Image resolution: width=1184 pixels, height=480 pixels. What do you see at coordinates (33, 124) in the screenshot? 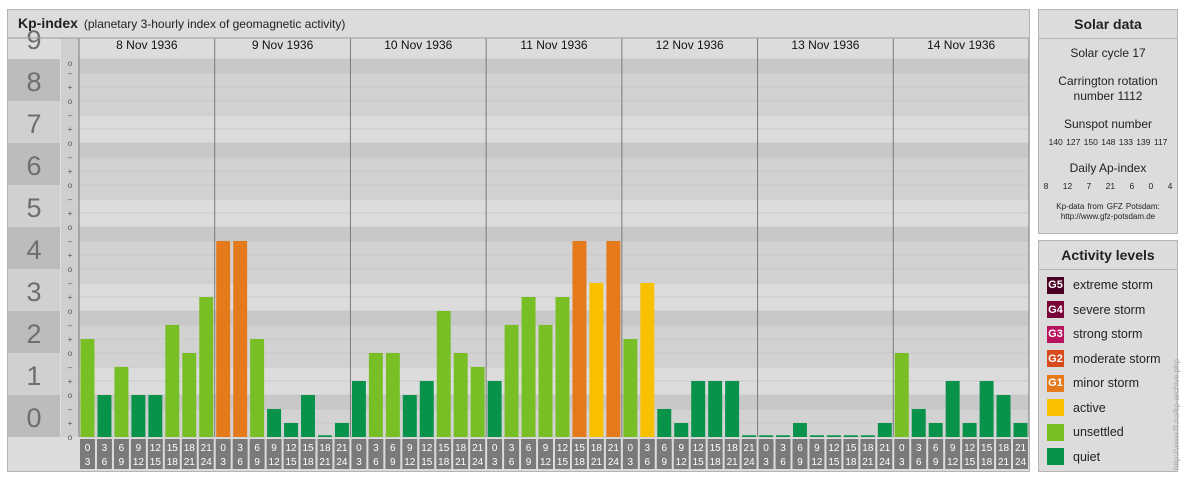
I see `y-tick-label: 7` at bounding box center [33, 124].